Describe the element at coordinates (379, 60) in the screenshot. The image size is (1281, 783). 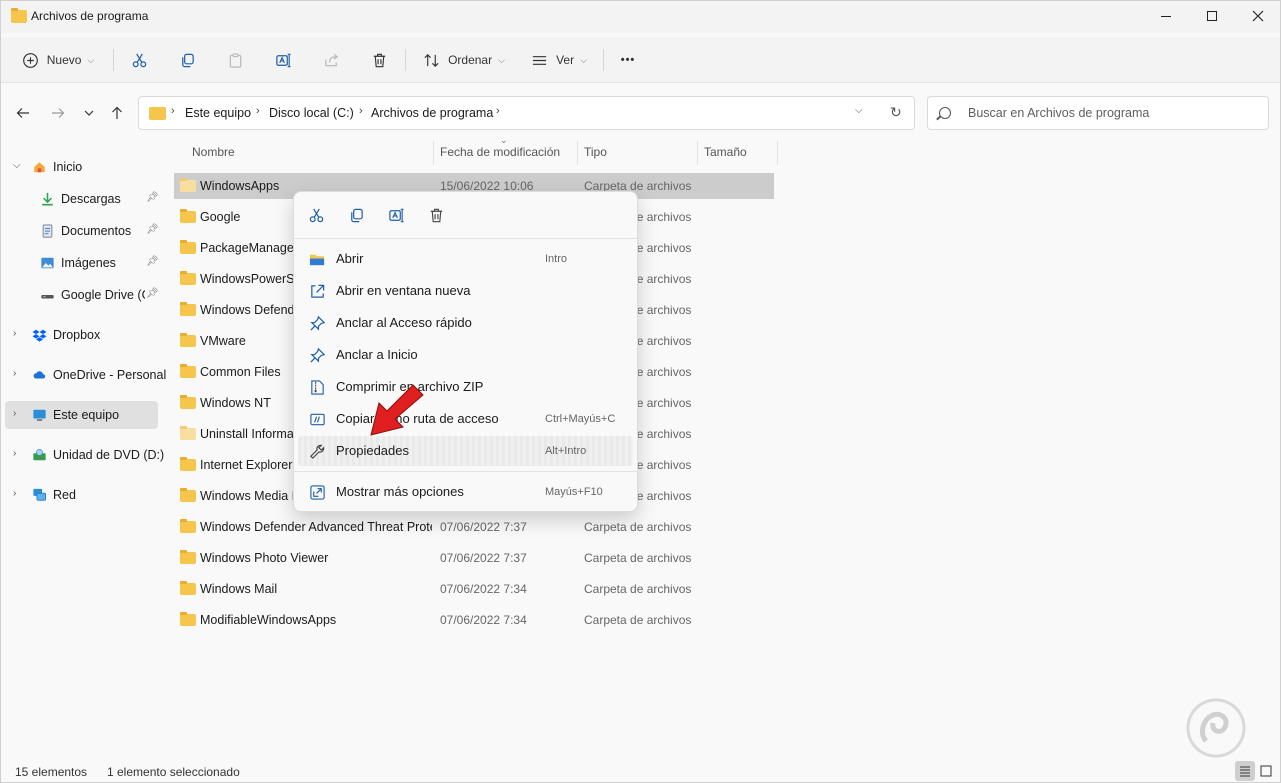
I see `delete-button` at that location.